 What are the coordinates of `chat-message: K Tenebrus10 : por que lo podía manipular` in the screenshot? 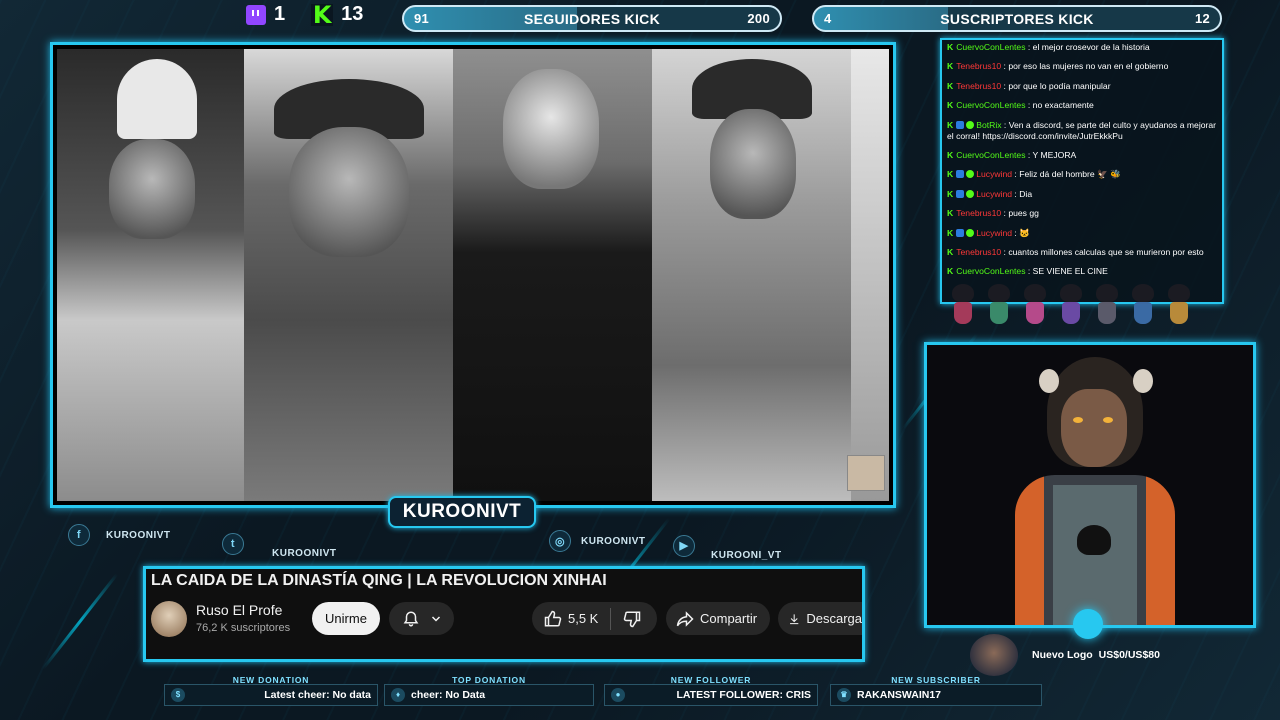 It's located at (1029, 85).